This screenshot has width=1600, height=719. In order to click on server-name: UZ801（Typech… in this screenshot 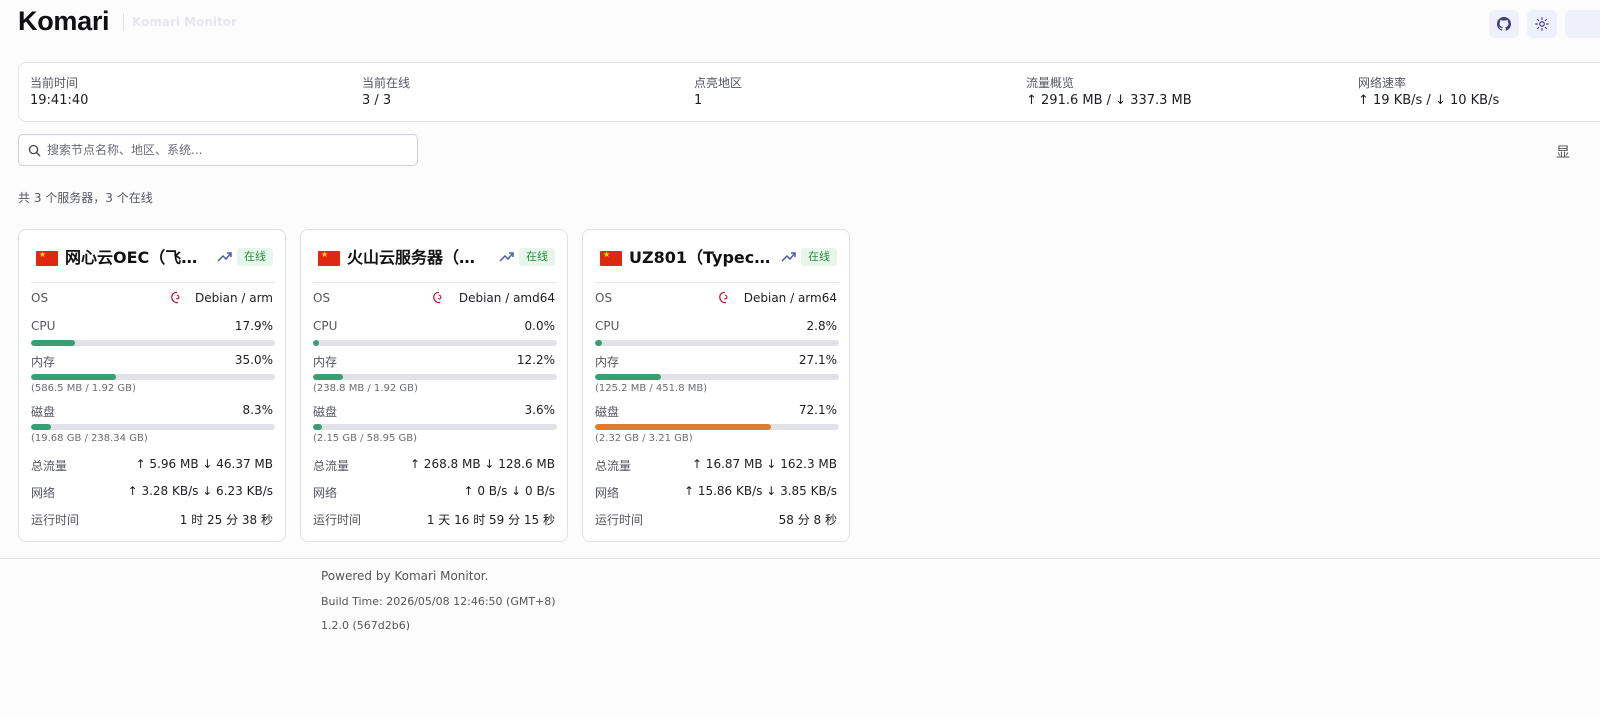, I will do `click(703, 258)`.